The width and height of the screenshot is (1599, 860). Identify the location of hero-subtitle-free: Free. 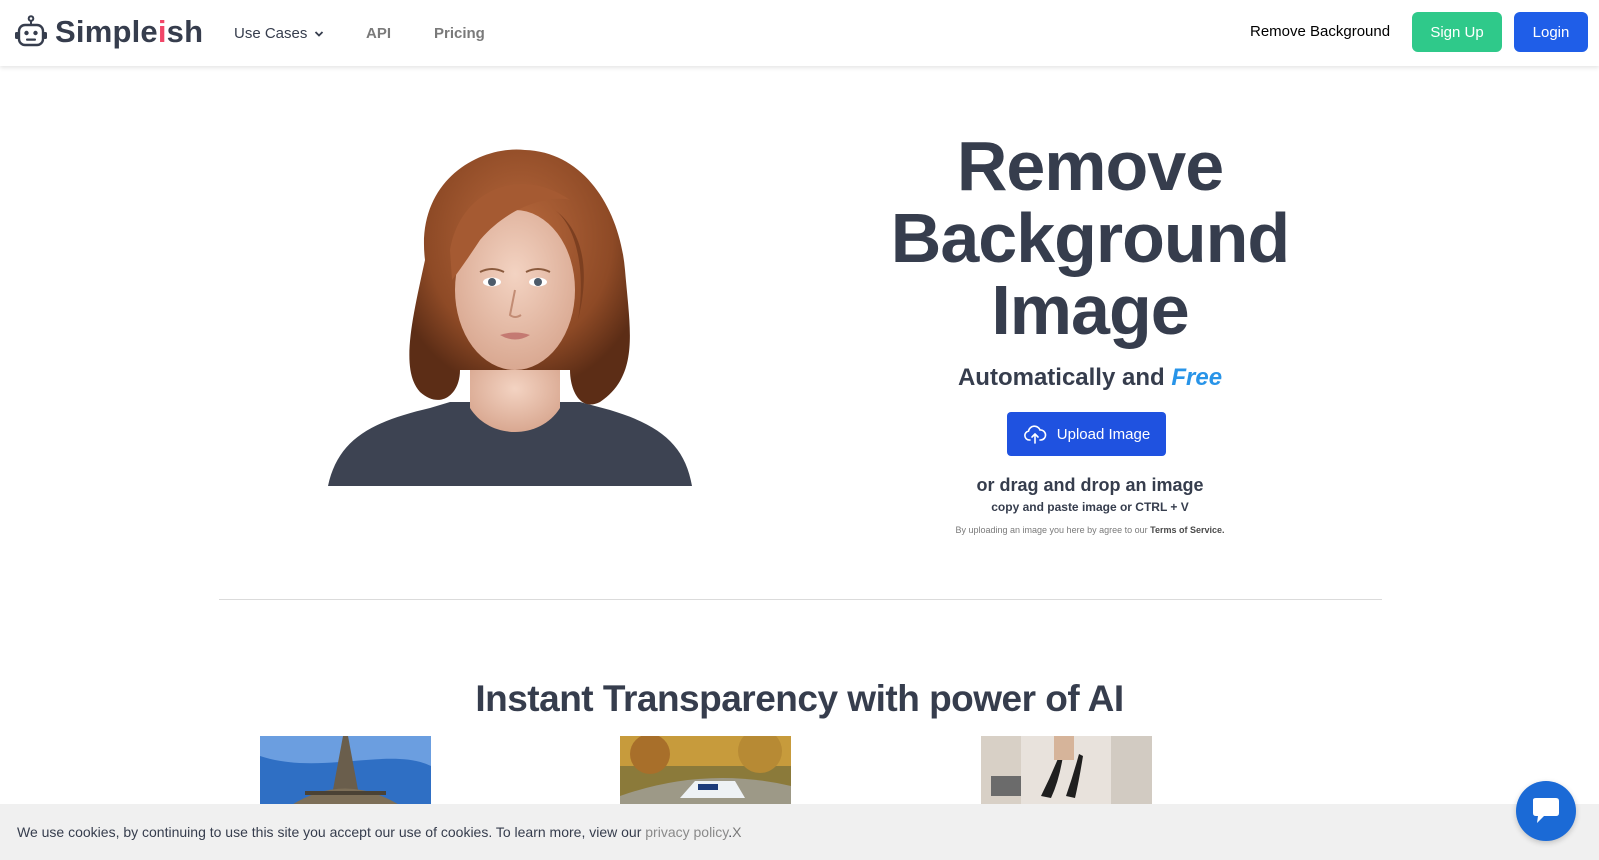
(1197, 377).